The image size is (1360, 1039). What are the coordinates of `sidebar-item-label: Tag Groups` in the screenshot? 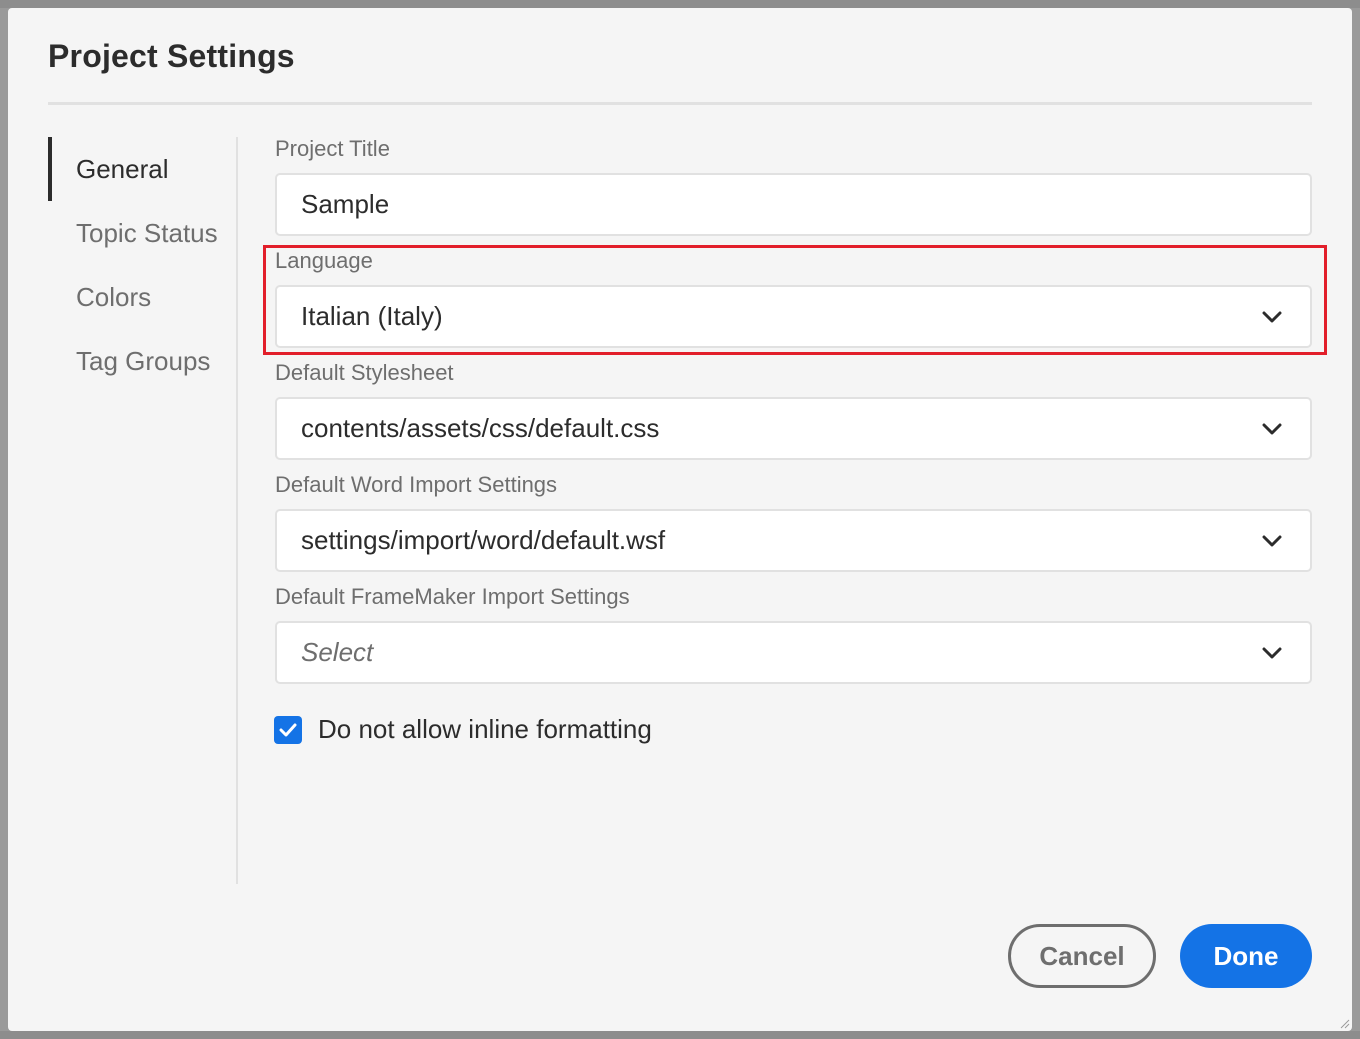 It's located at (143, 360).